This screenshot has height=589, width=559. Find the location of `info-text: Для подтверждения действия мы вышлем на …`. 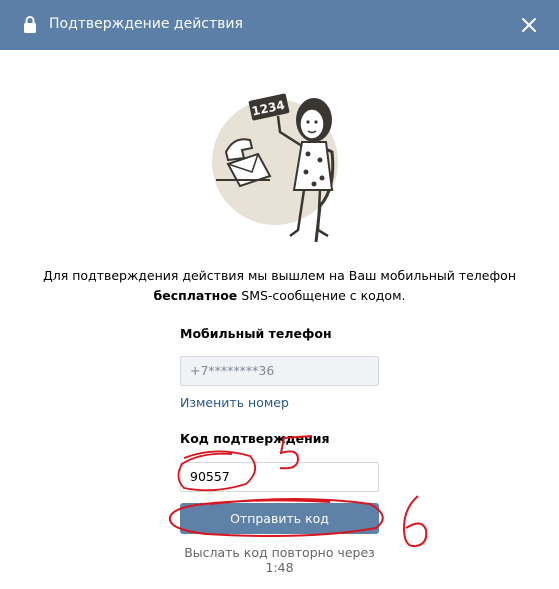

info-text: Для подтверждения действия мы вышлем на … is located at coordinates (279, 286).